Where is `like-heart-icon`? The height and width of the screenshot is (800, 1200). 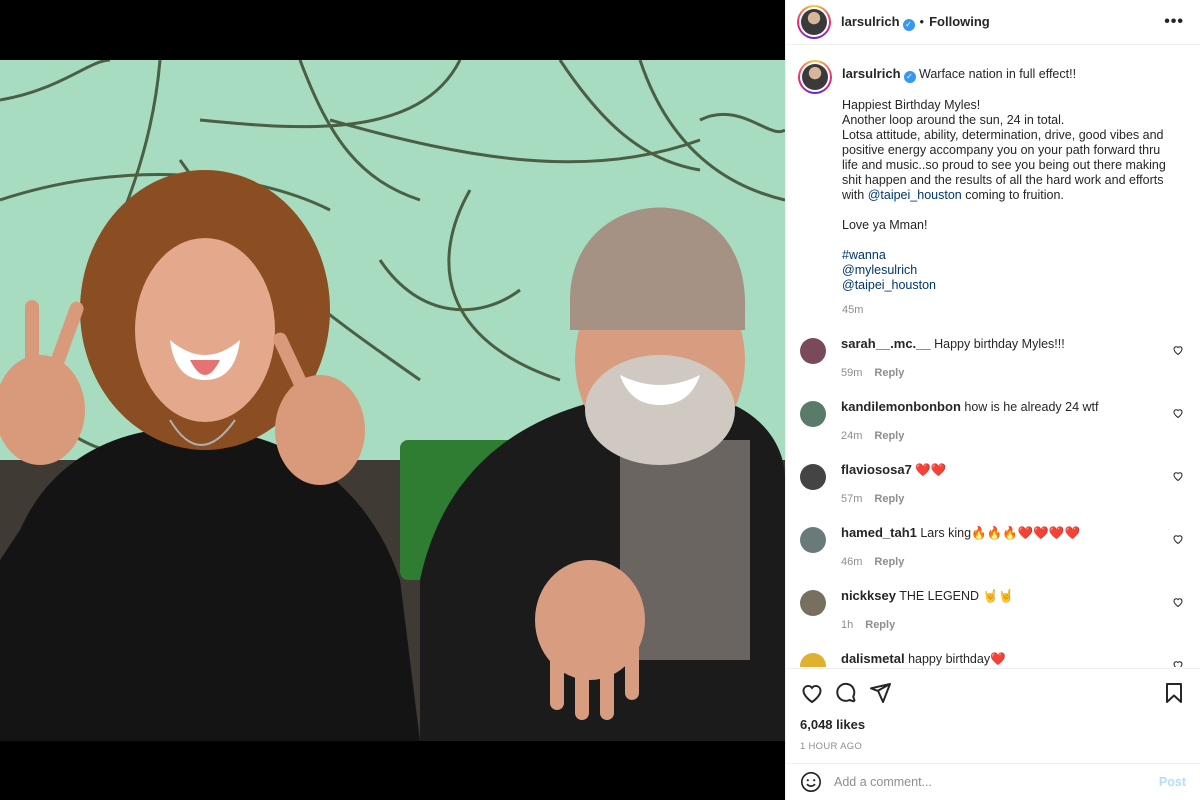 like-heart-icon is located at coordinates (812, 693).